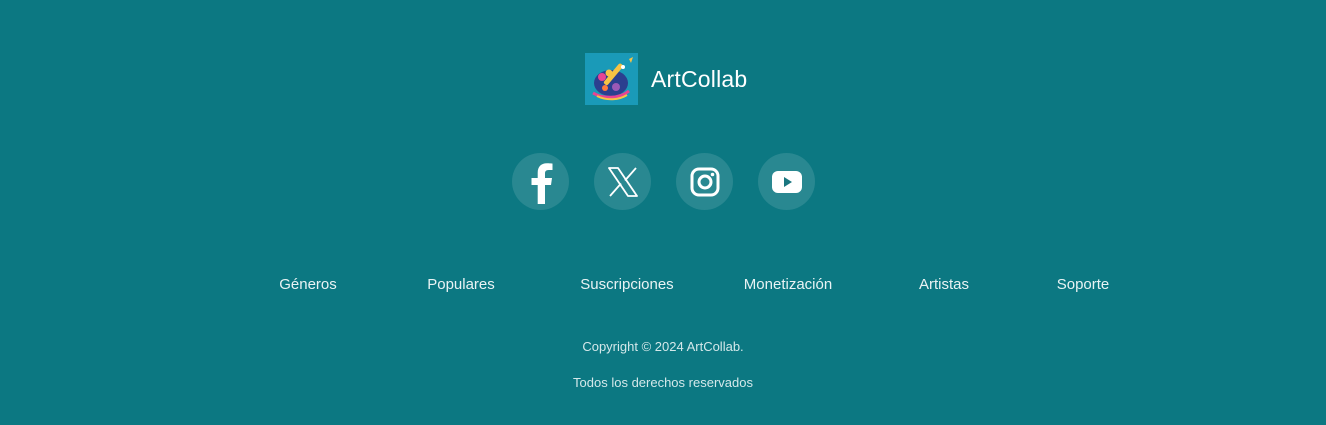 The width and height of the screenshot is (1326, 425). Describe the element at coordinates (626, 284) in the screenshot. I see `nav-link-suscripciones: Suscripciones` at that location.